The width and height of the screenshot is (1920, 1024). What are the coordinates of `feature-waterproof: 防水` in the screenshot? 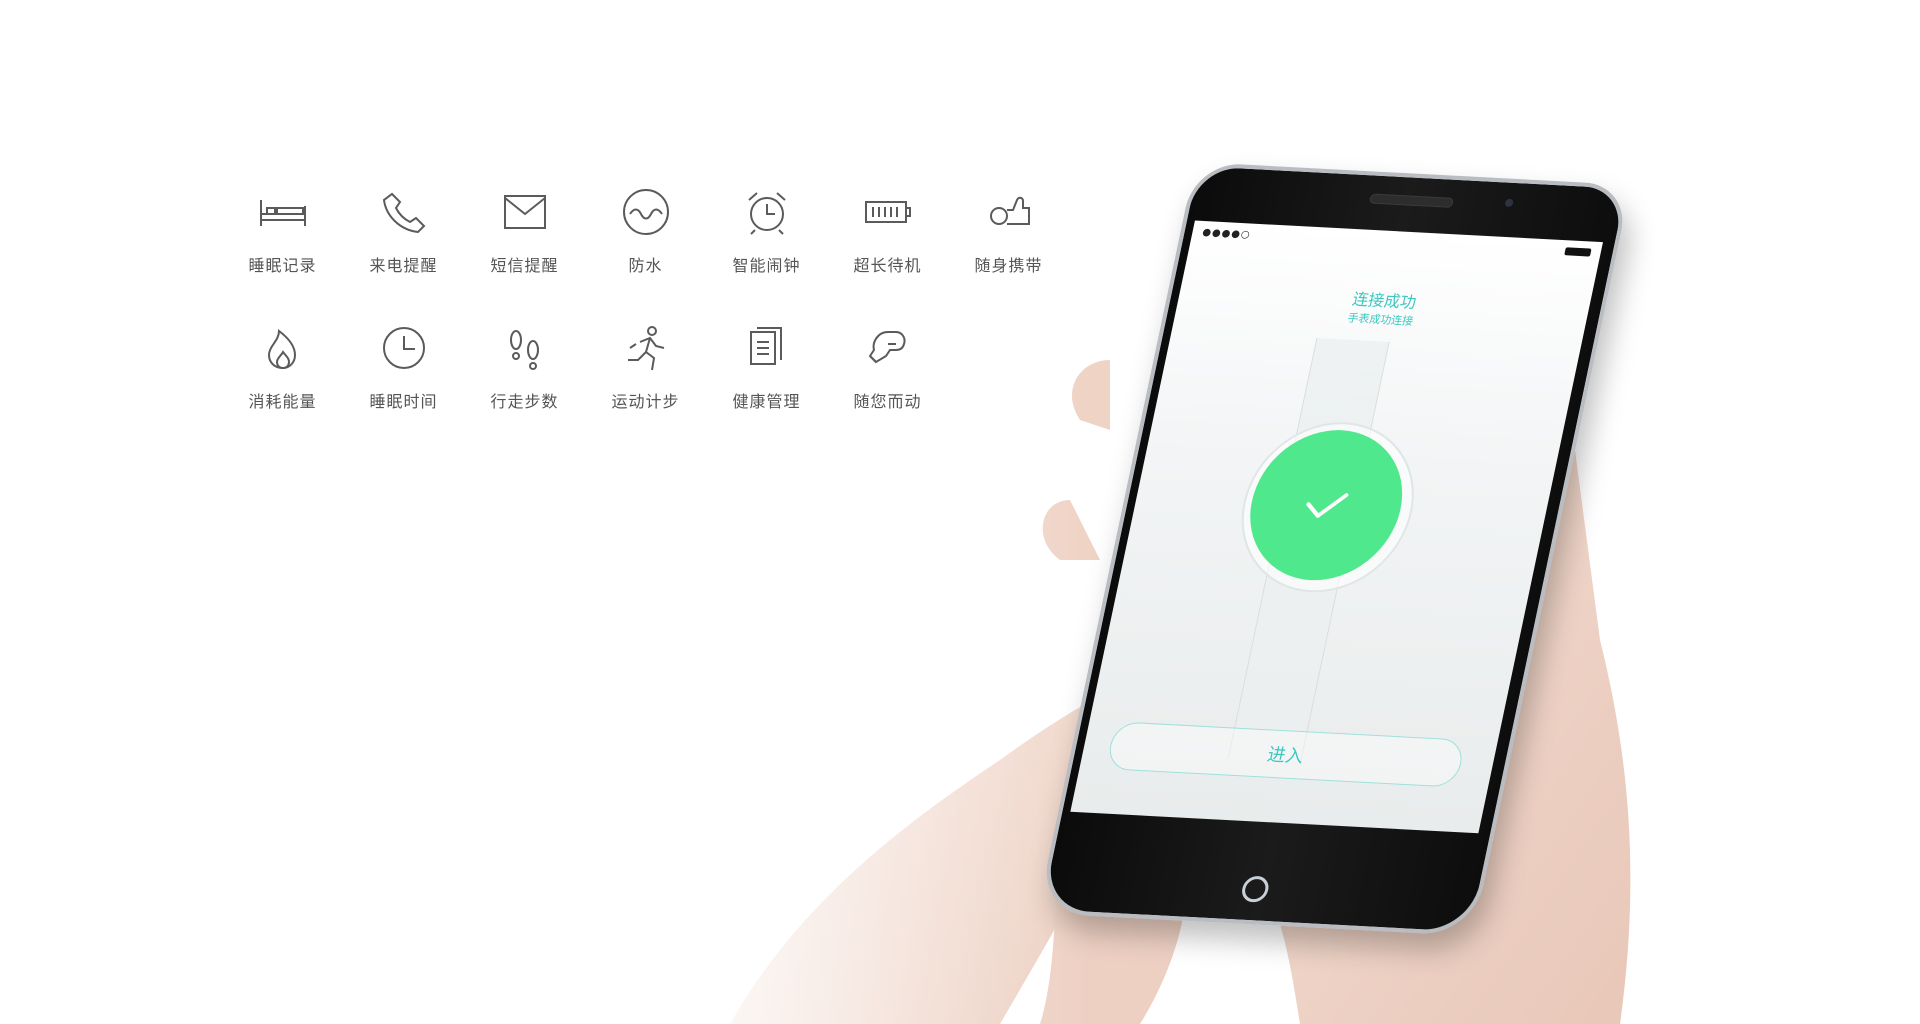 It's located at (645, 230).